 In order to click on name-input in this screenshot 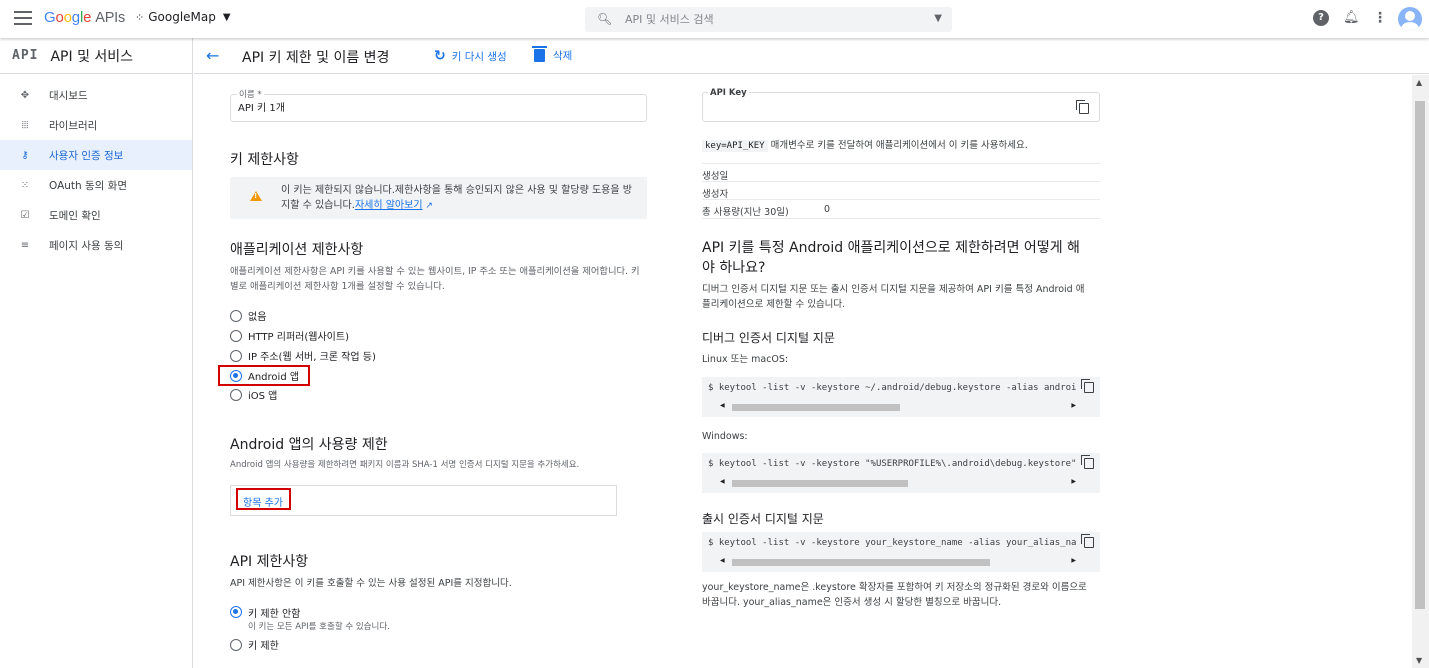, I will do `click(428, 106)`.